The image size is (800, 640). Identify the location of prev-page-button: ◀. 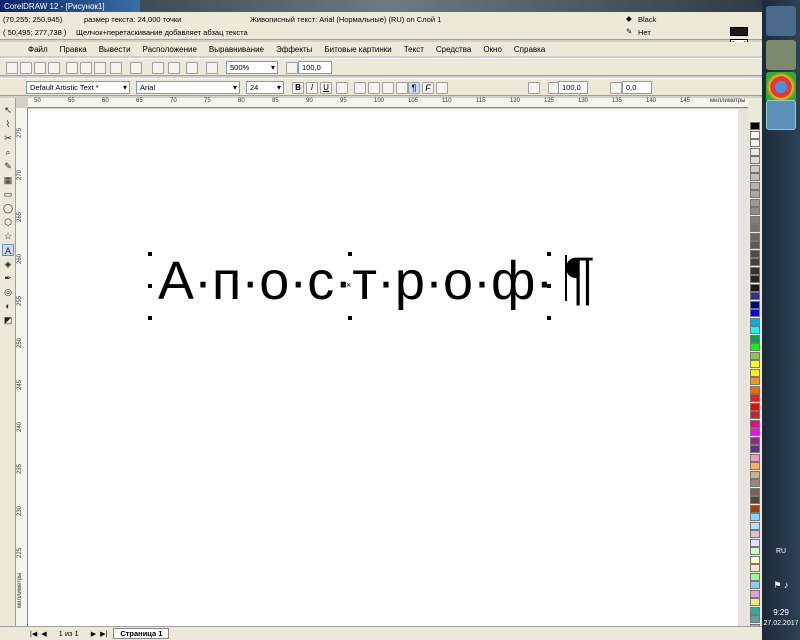
(43, 634).